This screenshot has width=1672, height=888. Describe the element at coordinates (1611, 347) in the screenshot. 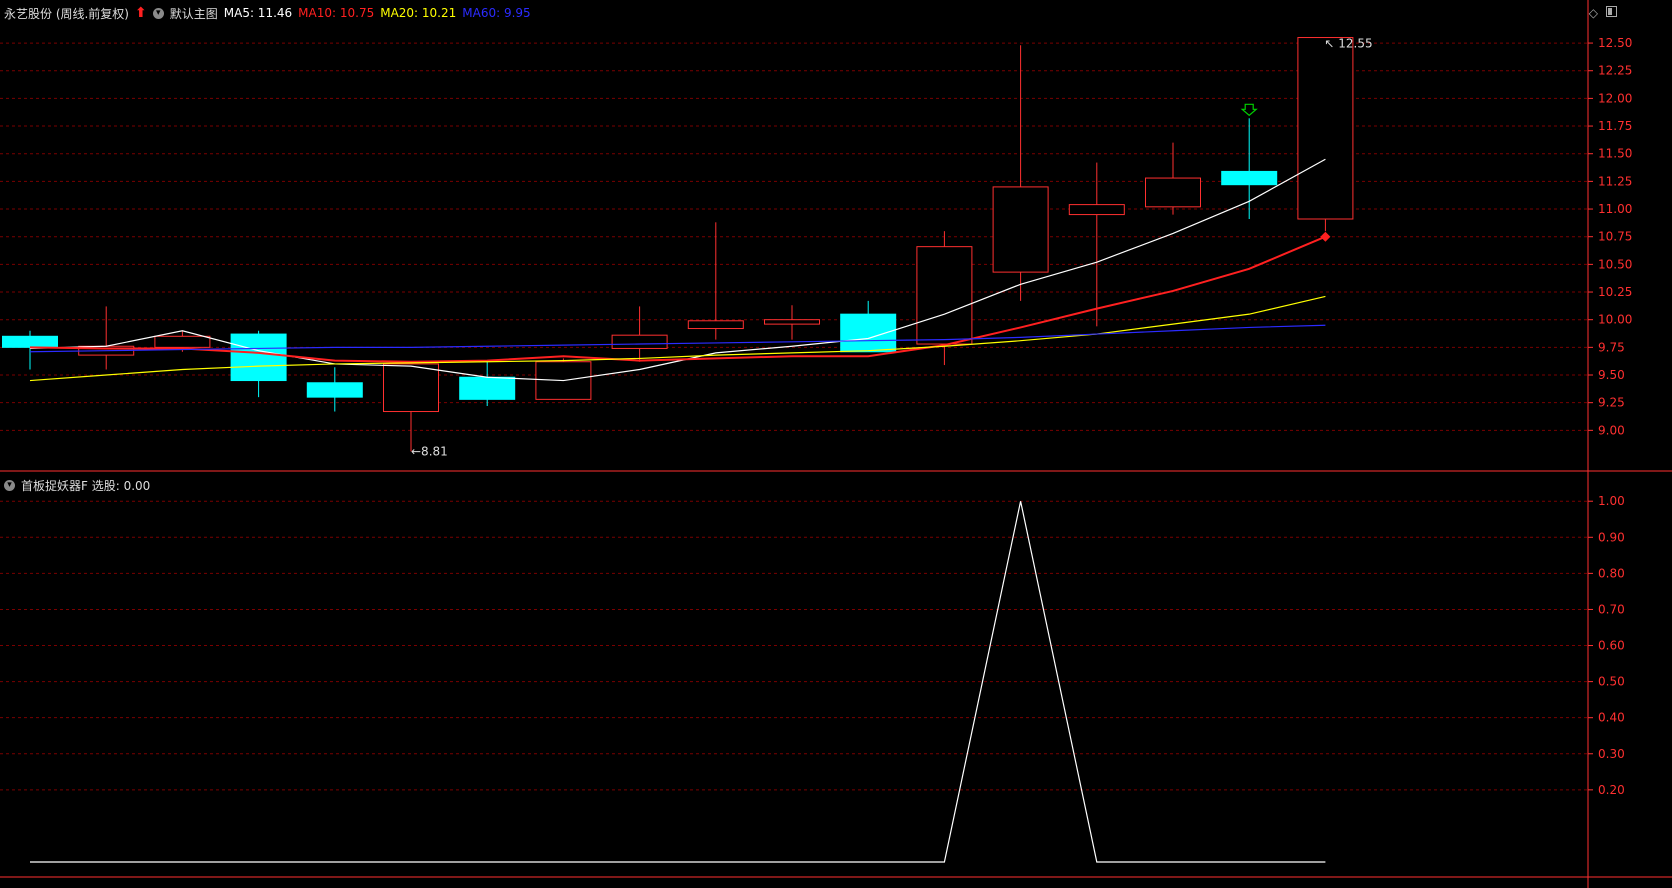

I see `y-tick-label: 9.75` at that location.